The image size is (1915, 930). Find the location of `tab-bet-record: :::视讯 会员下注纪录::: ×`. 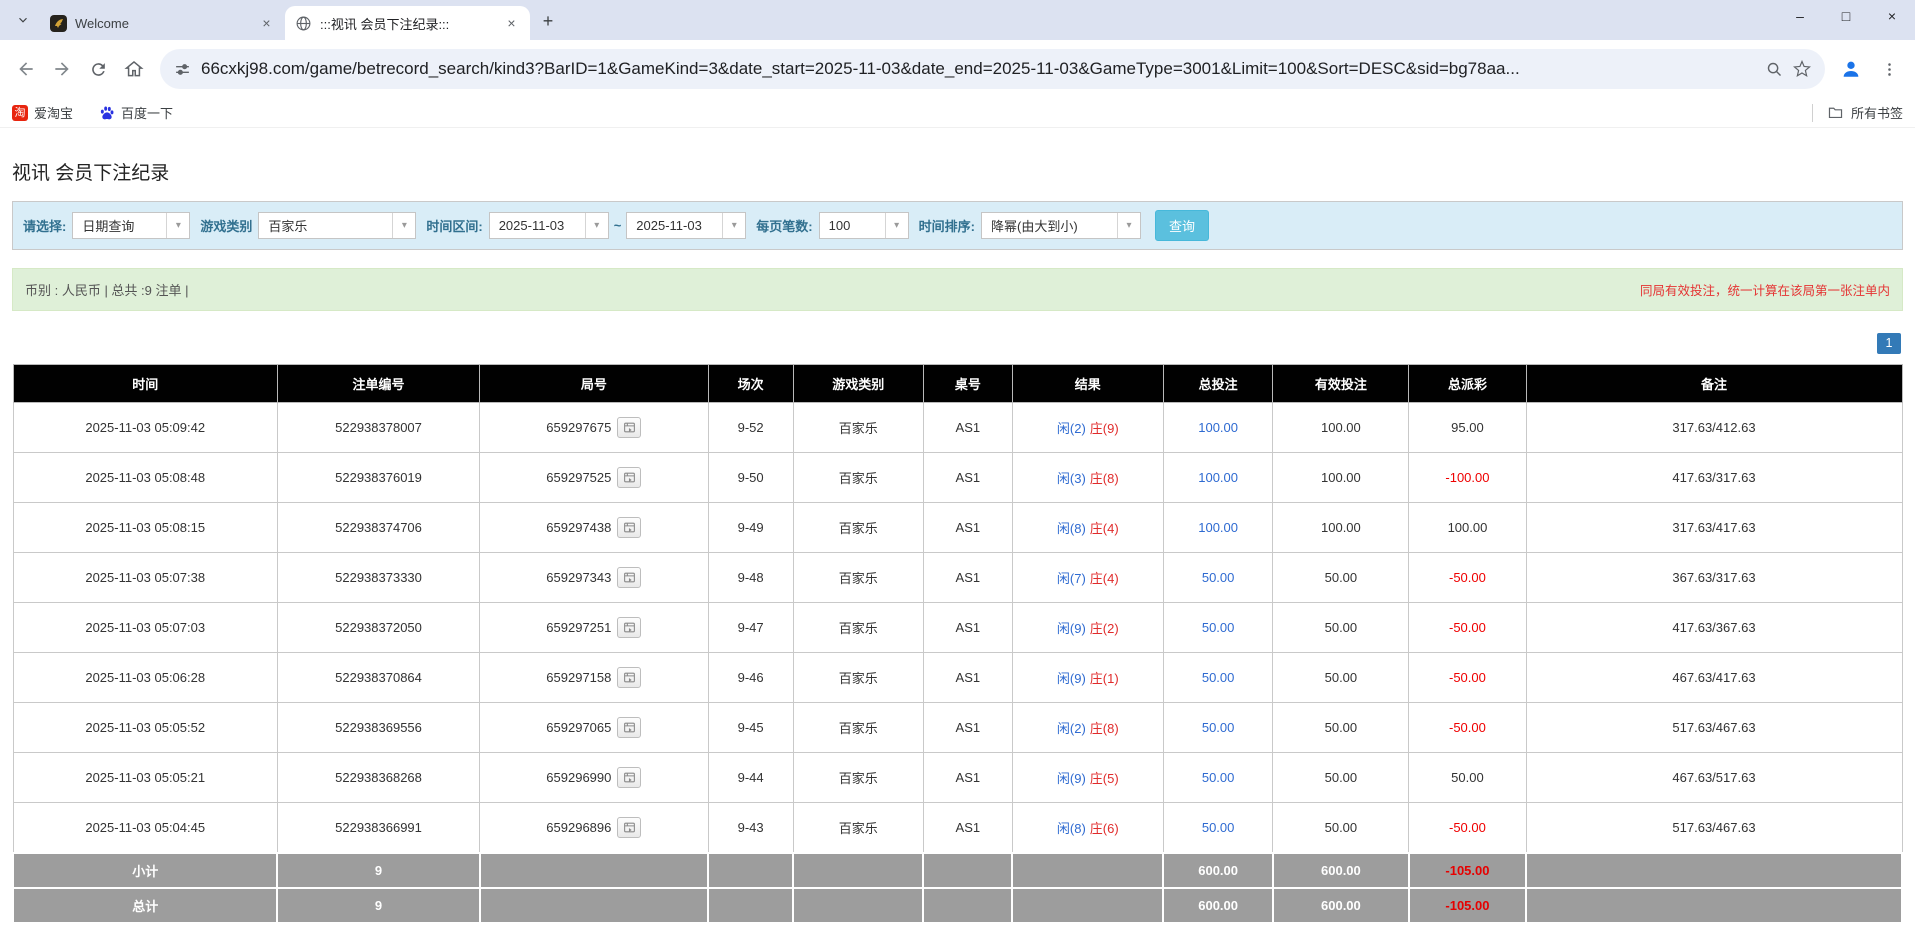

tab-bet-record: :::视讯 会员下注纪录::: × is located at coordinates (407, 23).